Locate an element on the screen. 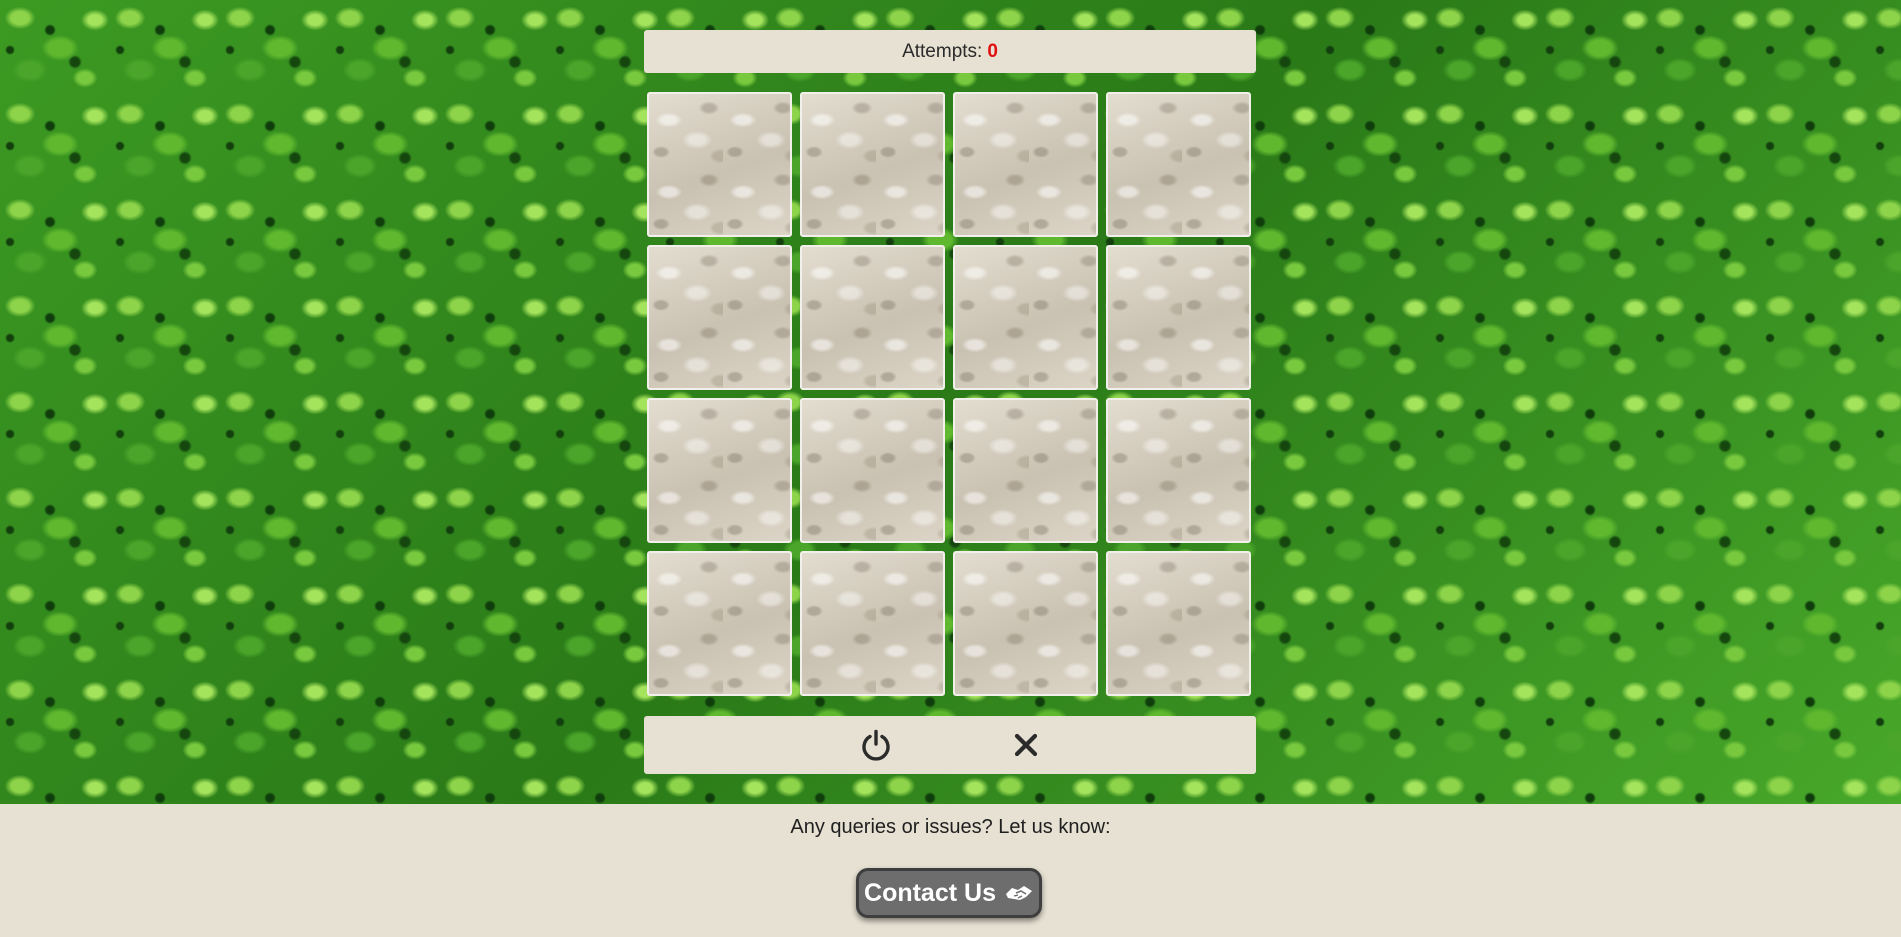  controls-bar is located at coordinates (950, 745).